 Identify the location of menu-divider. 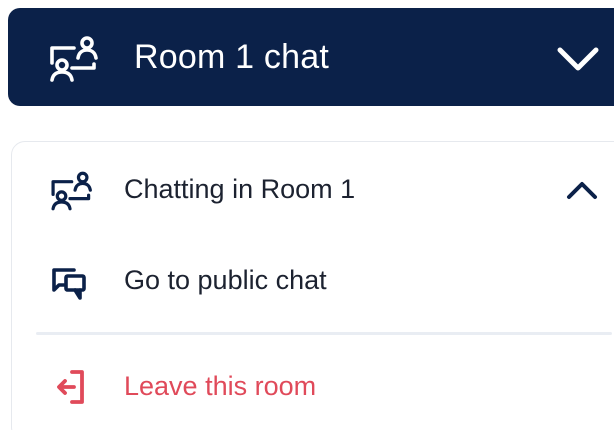
(324, 333).